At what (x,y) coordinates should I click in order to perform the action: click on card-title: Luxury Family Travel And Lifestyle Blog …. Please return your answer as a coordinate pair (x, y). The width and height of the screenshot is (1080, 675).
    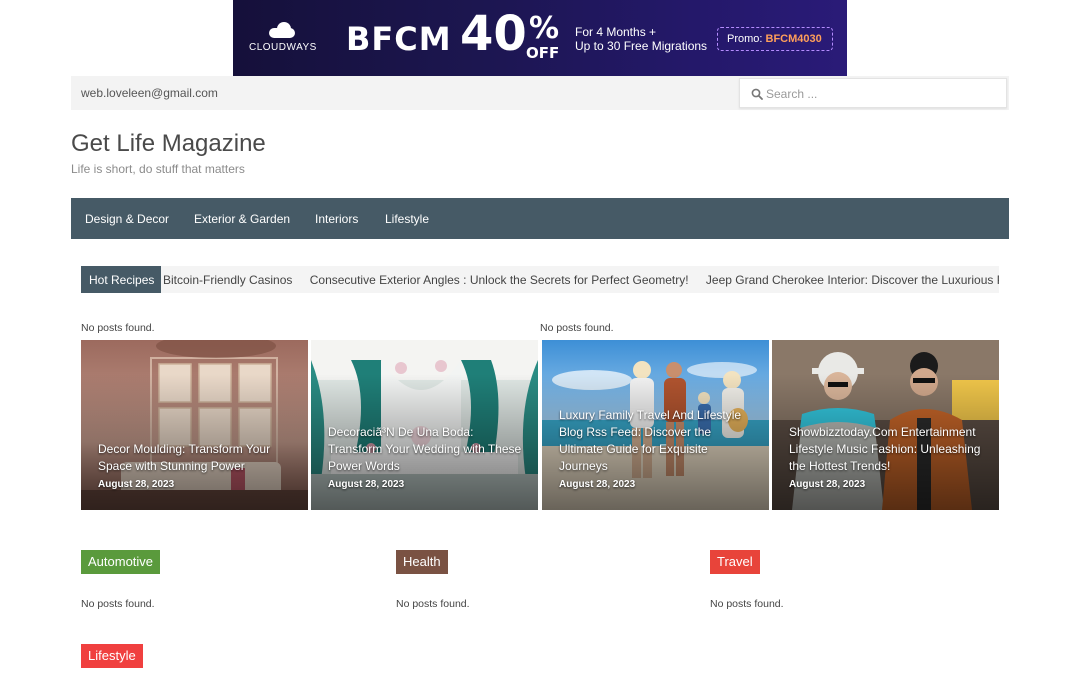
    Looking at the image, I should click on (657, 441).